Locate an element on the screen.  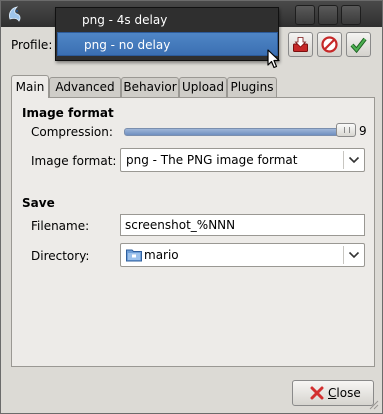
tab-behavior: Behavior is located at coordinates (150, 87).